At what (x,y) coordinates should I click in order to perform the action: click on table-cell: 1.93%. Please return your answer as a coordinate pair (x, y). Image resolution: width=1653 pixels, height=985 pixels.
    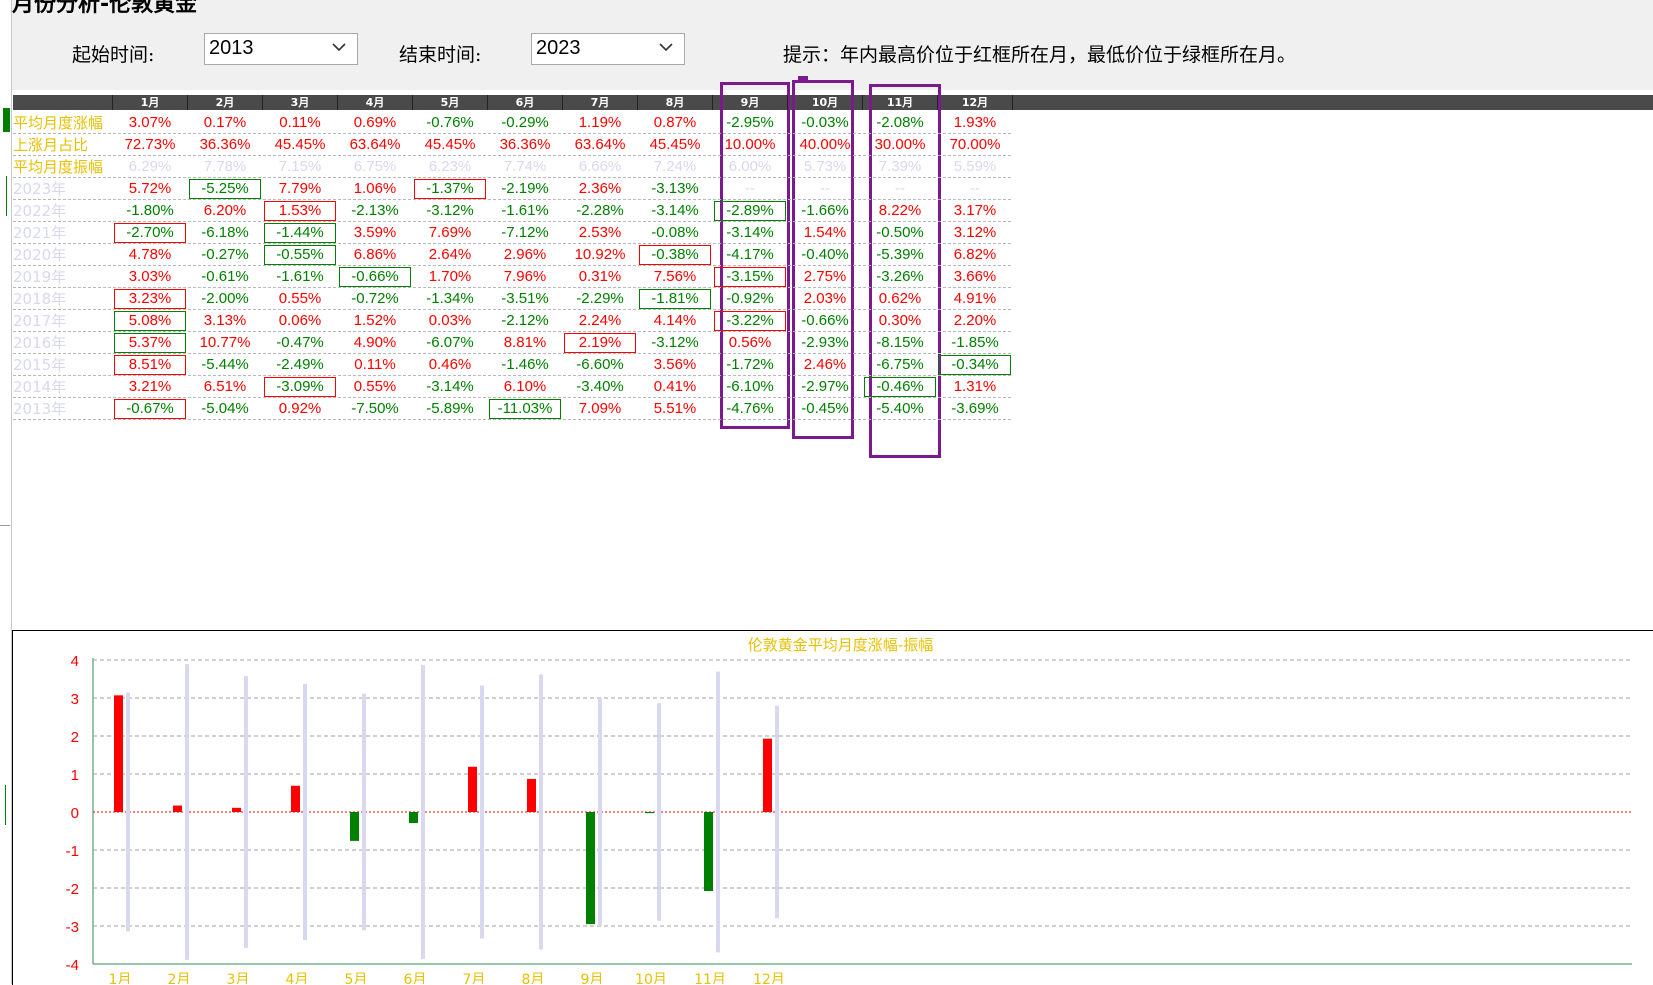
    Looking at the image, I should click on (975, 122).